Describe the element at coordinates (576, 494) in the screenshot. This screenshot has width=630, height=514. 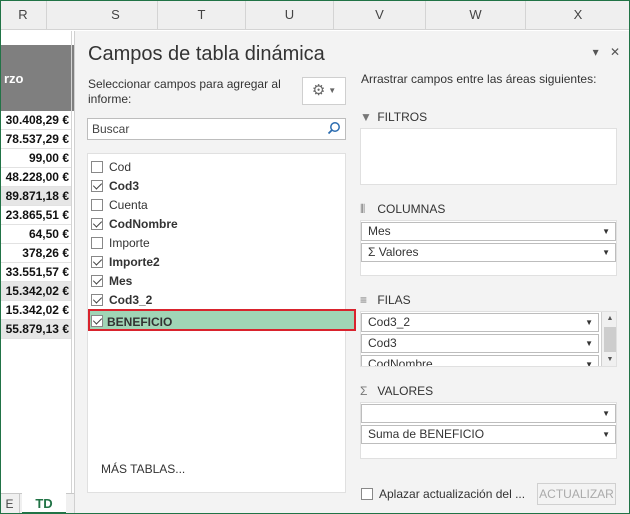
I see `update-button: ACTUALIZAR` at that location.